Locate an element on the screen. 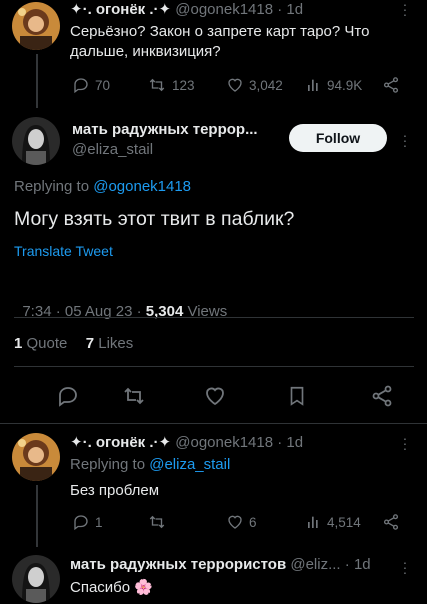  tweet-header: мать радужных террористов @eliz... · 1d is located at coordinates (220, 564).